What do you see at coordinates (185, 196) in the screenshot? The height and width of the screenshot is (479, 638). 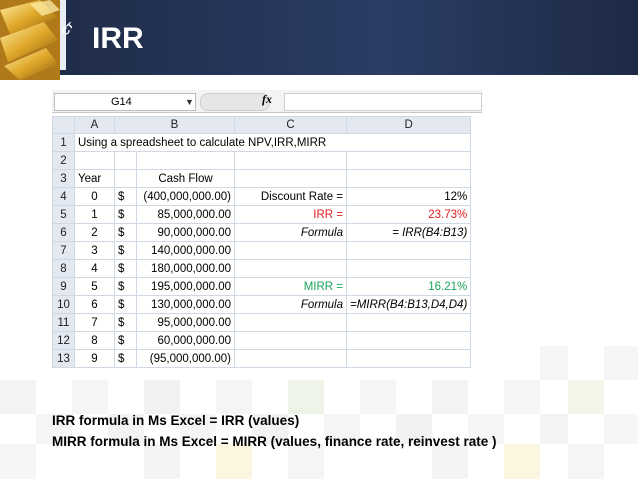 I see `cell-b: (400,000,000.00)` at bounding box center [185, 196].